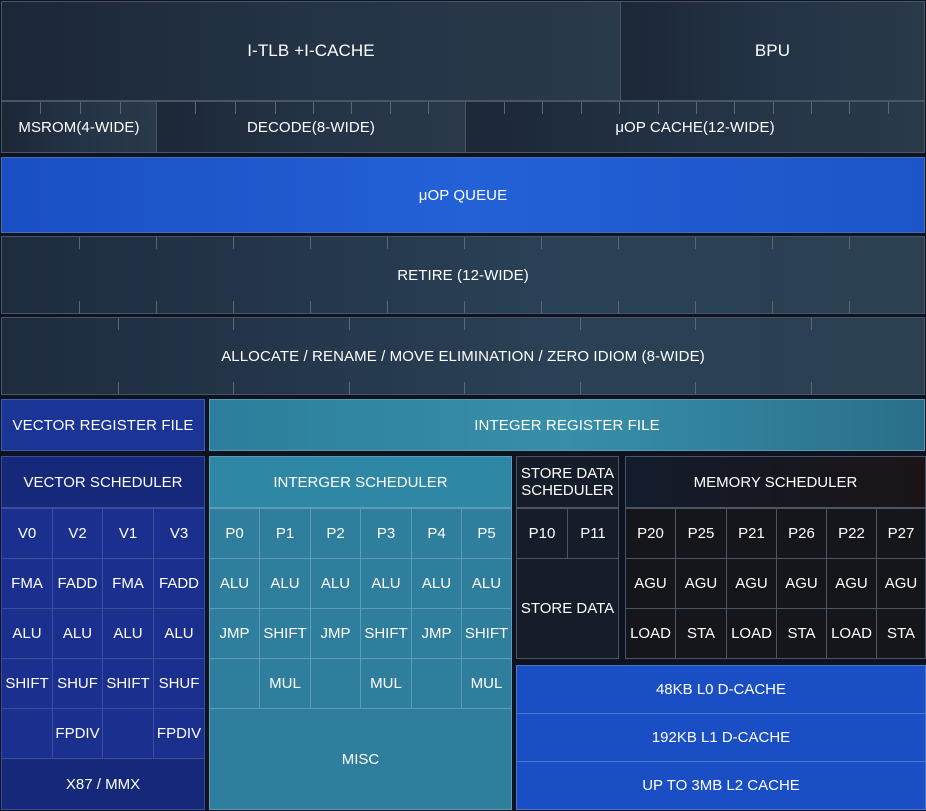  I want to click on itlb-icache-block: I-TLB +I-CACHE, so click(311, 51).